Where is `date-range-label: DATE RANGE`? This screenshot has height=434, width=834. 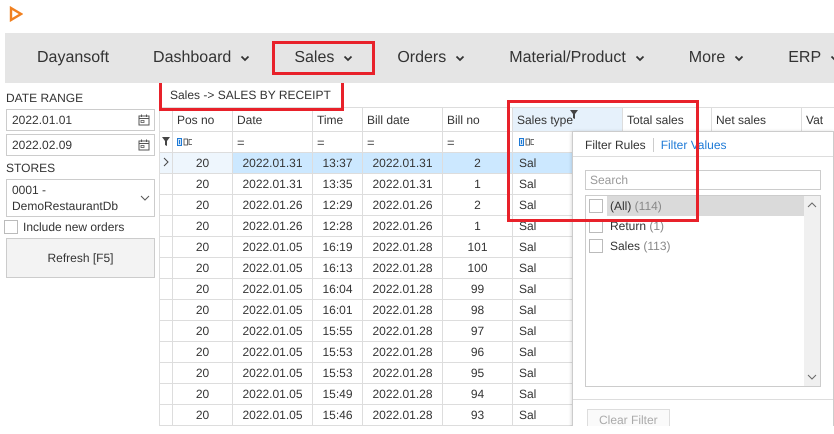 date-range-label: DATE RANGE is located at coordinates (45, 98).